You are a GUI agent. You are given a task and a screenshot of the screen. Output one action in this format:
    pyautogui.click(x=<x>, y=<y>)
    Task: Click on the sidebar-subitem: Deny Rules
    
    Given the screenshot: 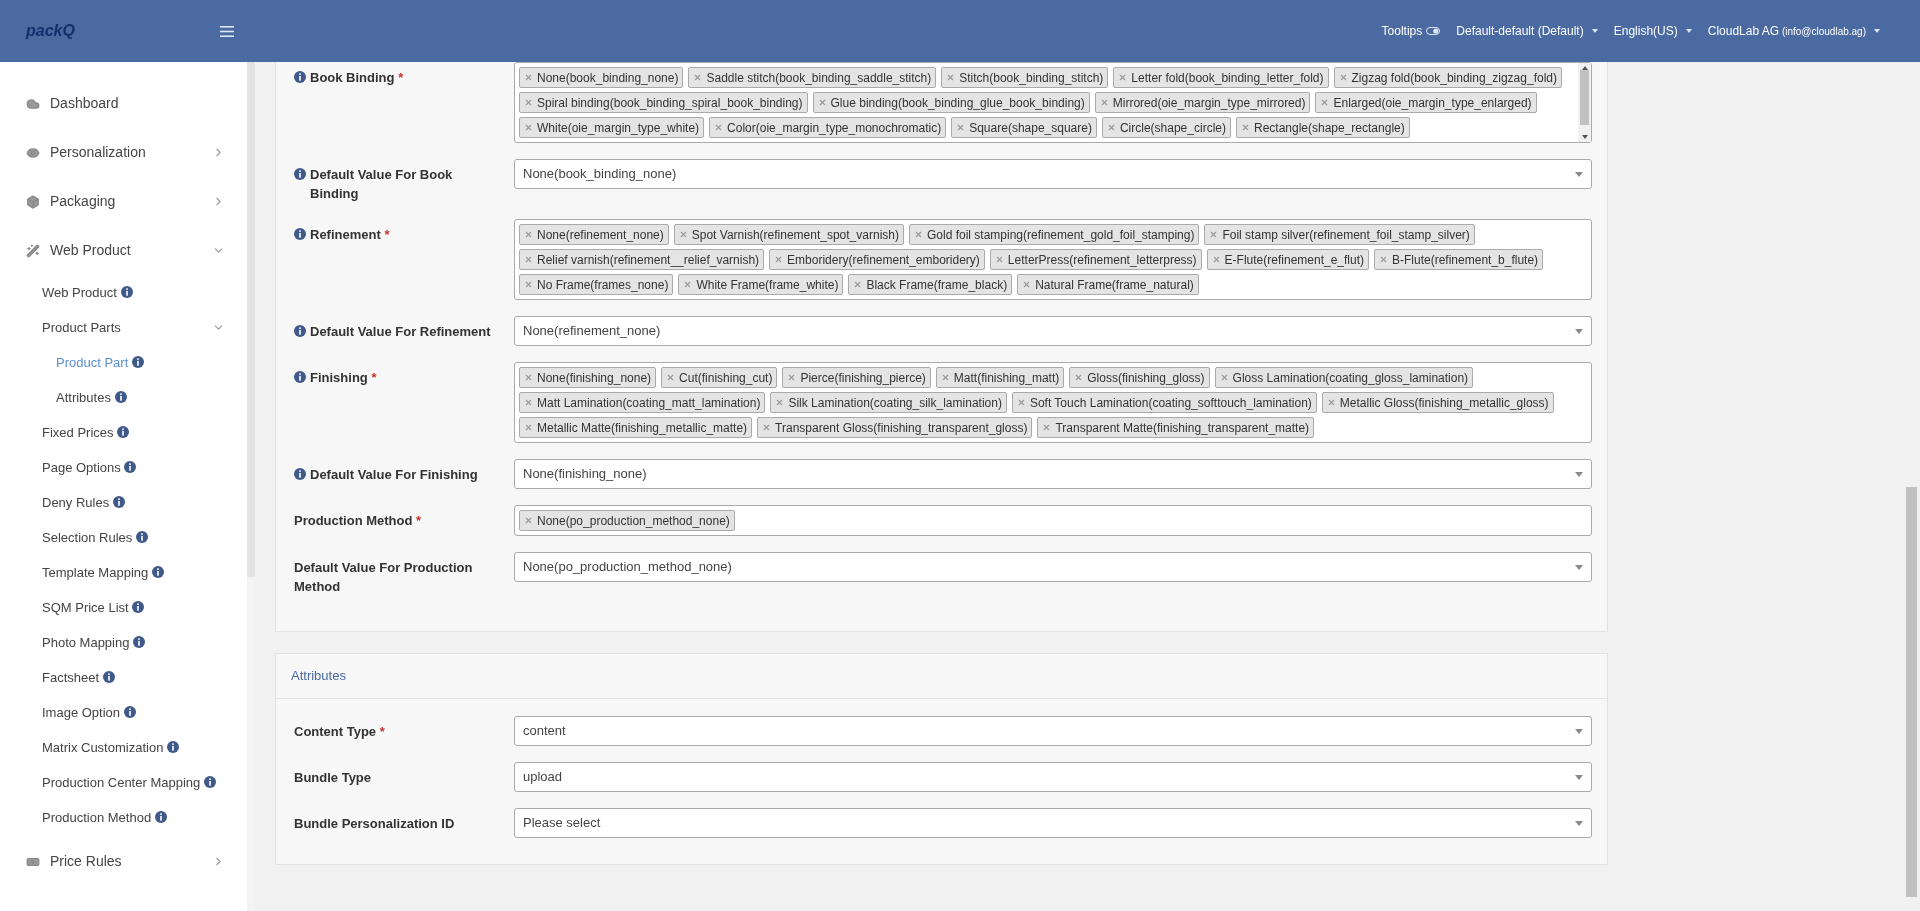 What is the action you would take?
    pyautogui.click(x=123, y=502)
    